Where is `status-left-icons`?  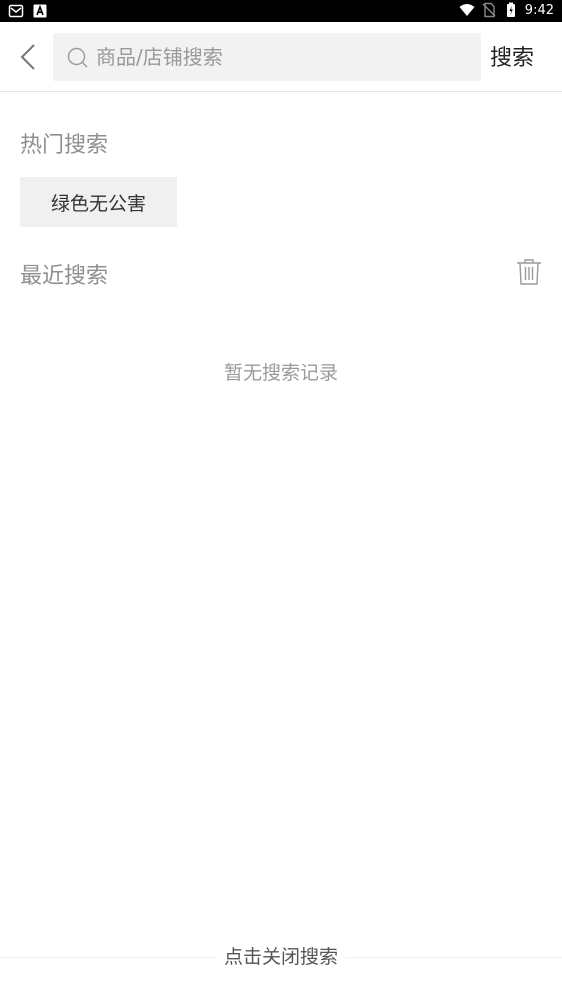
status-left-icons is located at coordinates (28, 11).